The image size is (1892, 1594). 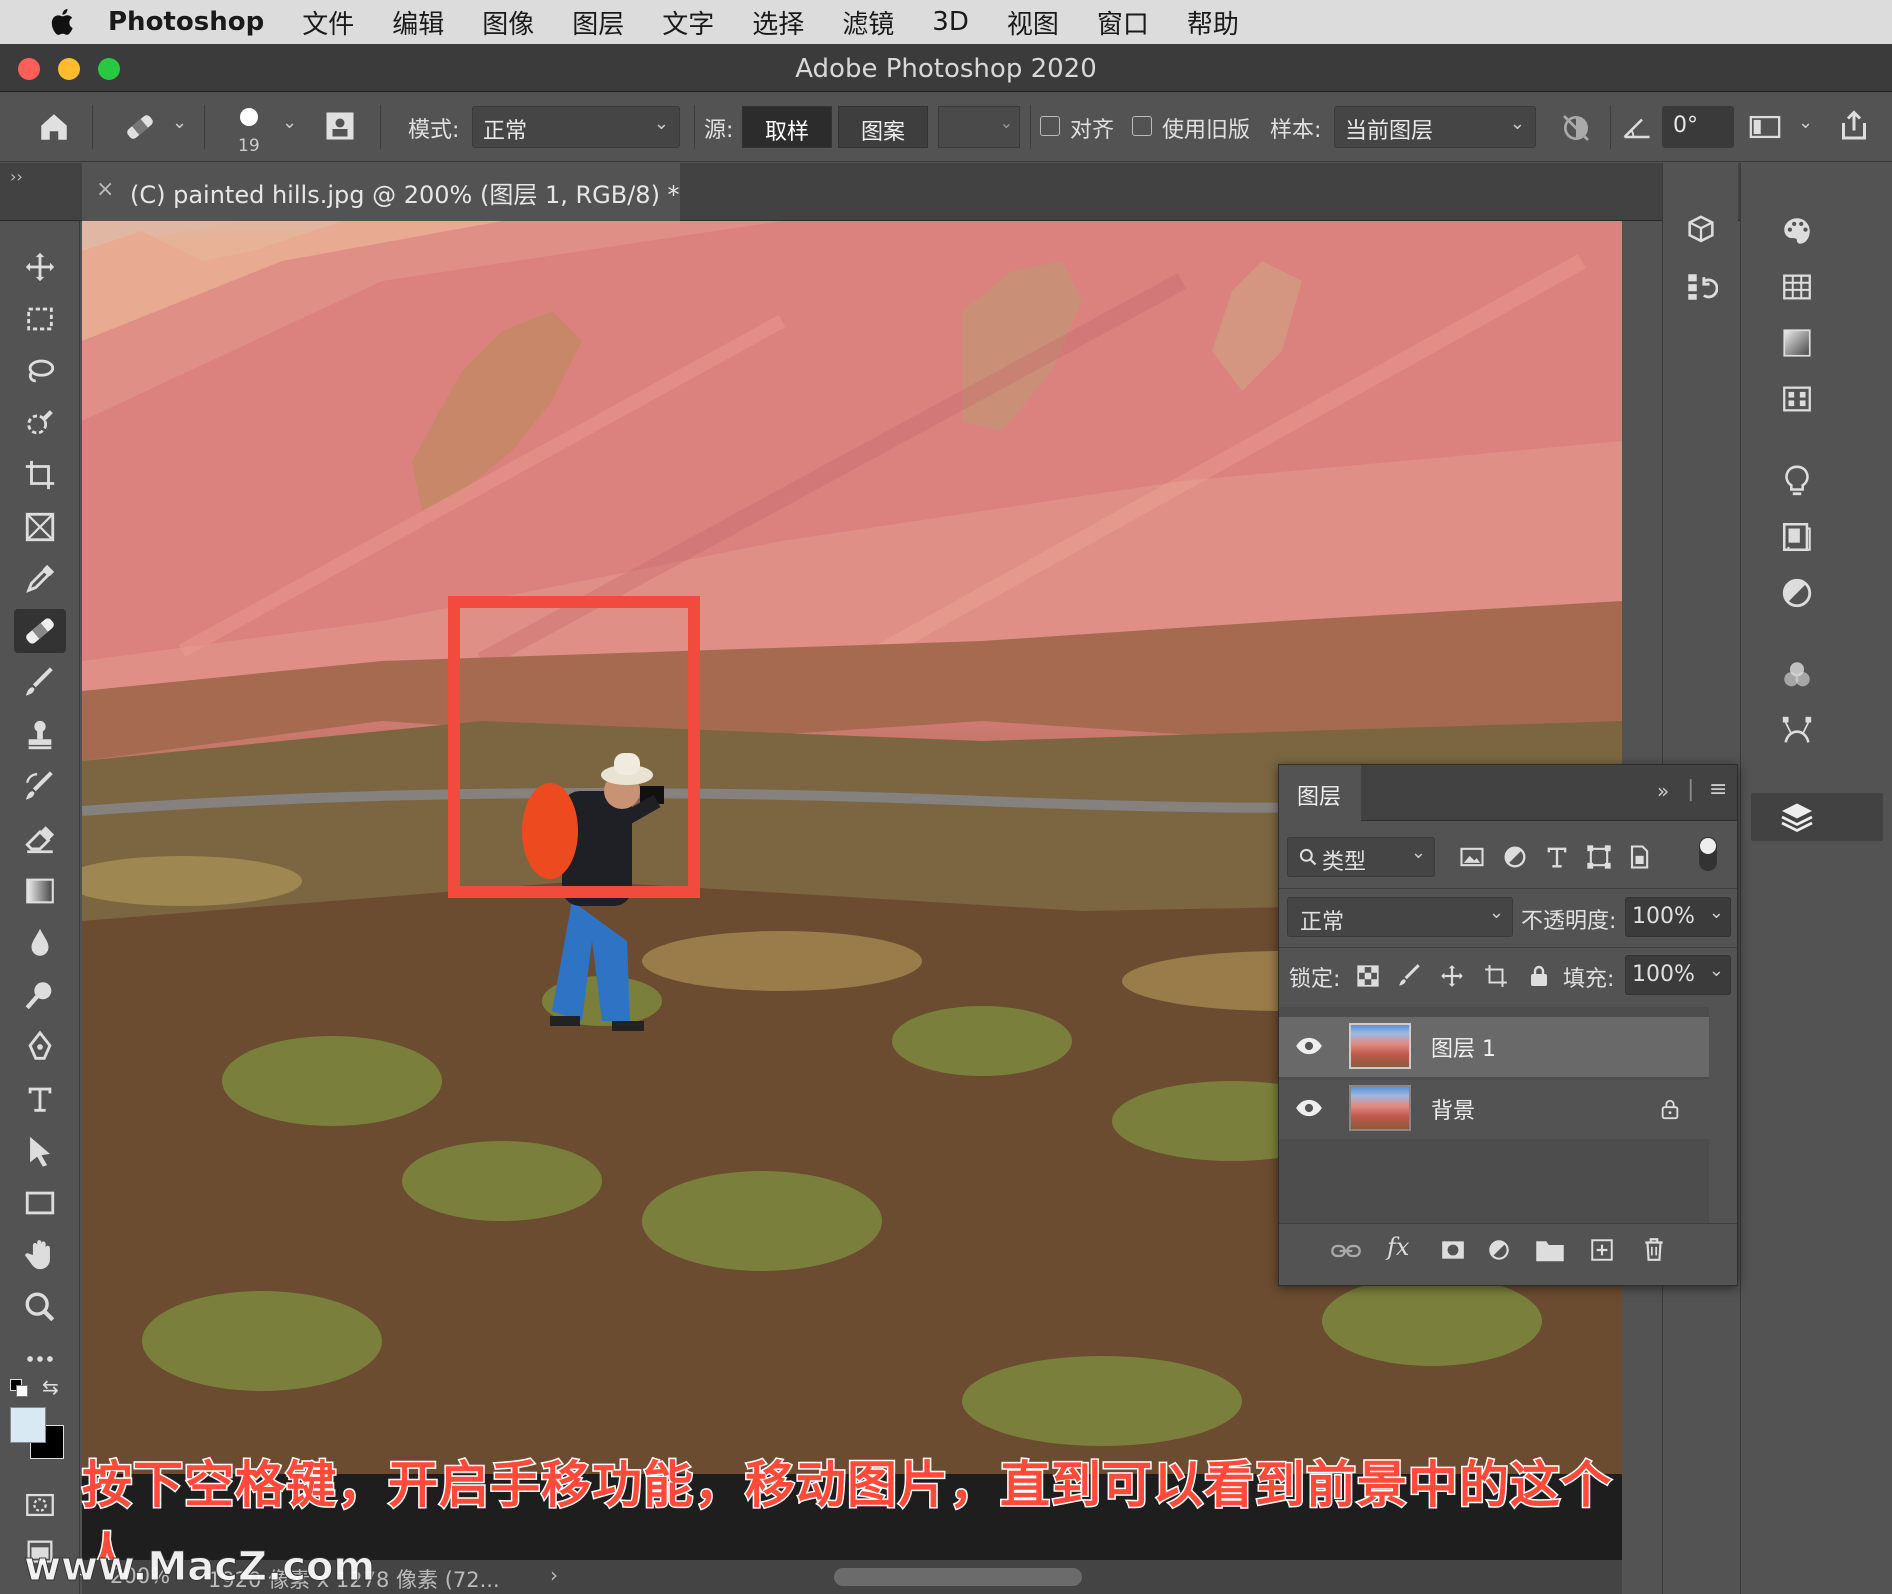 I want to click on chevron-down-icon: ⌄, so click(x=1805, y=122).